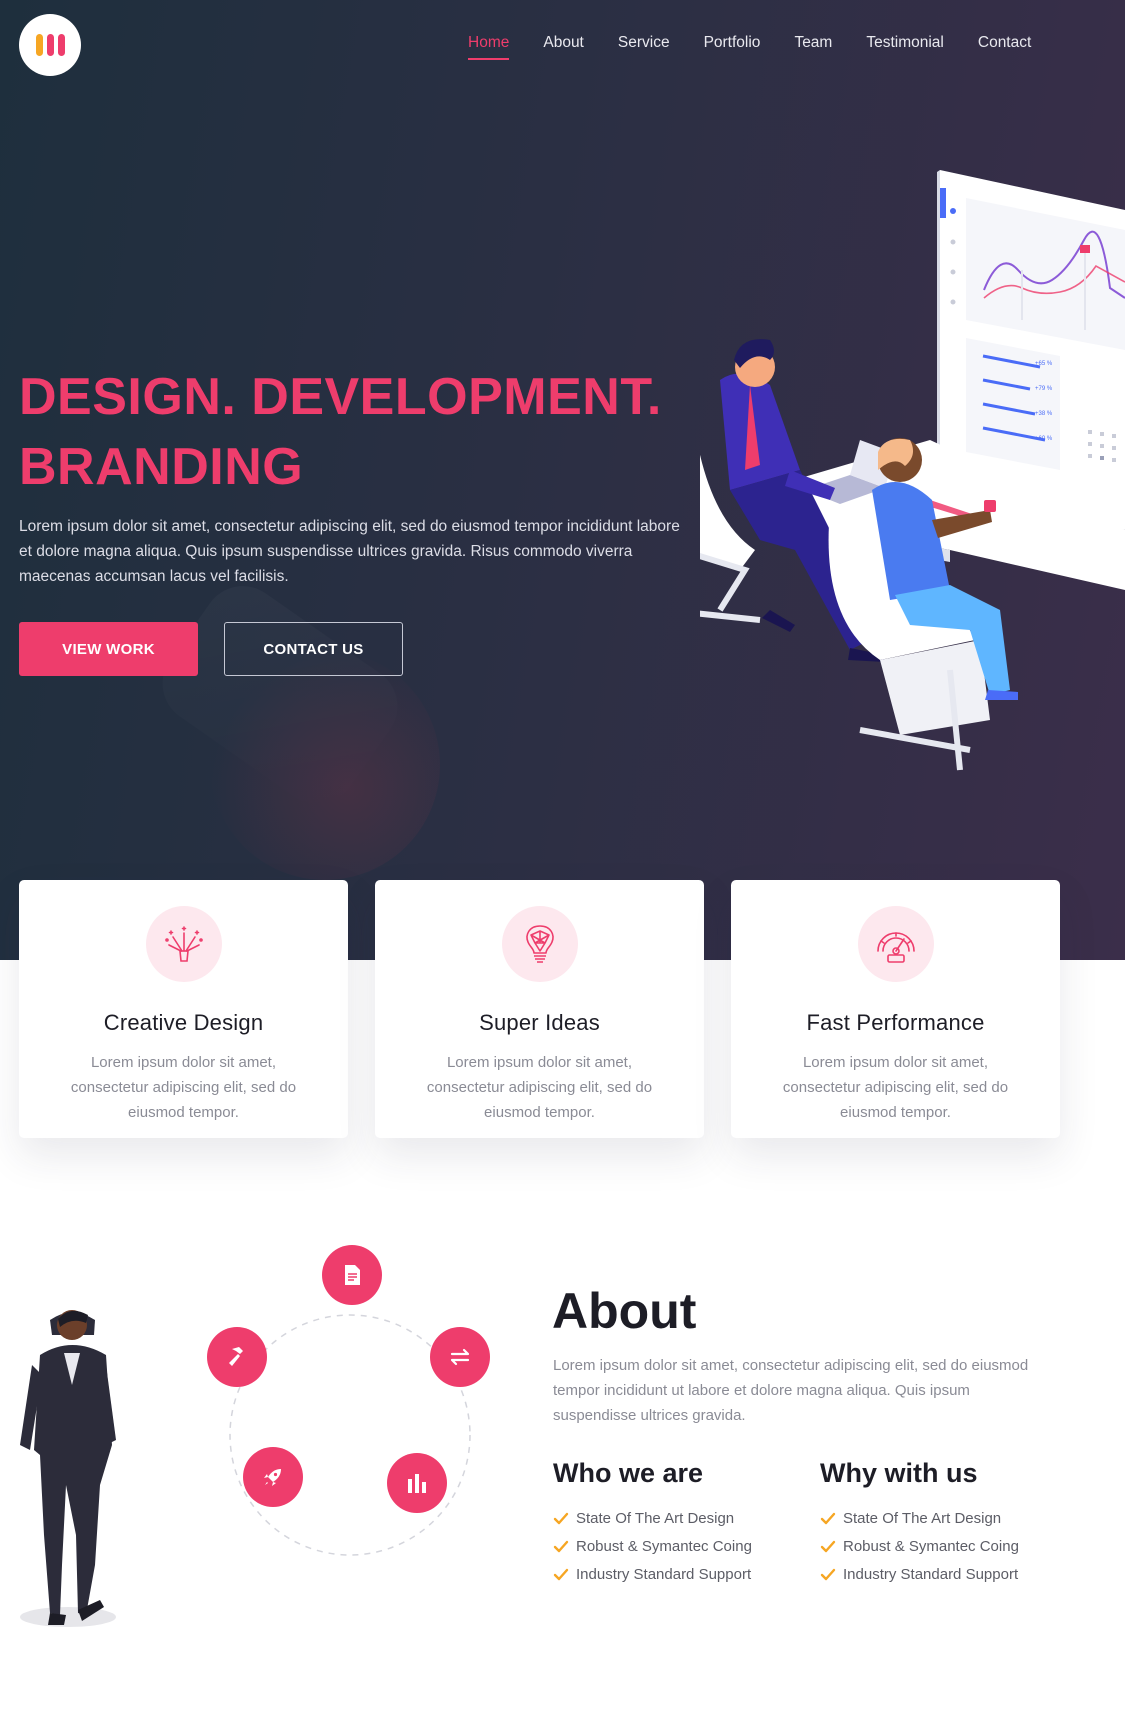 The image size is (1125, 1725). I want to click on nav-service: Service, so click(644, 46).